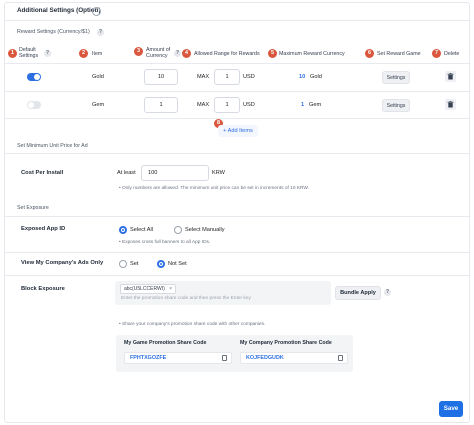 This screenshot has width=474, height=425. What do you see at coordinates (452, 54) in the screenshot?
I see `col-delete: Delete` at bounding box center [452, 54].